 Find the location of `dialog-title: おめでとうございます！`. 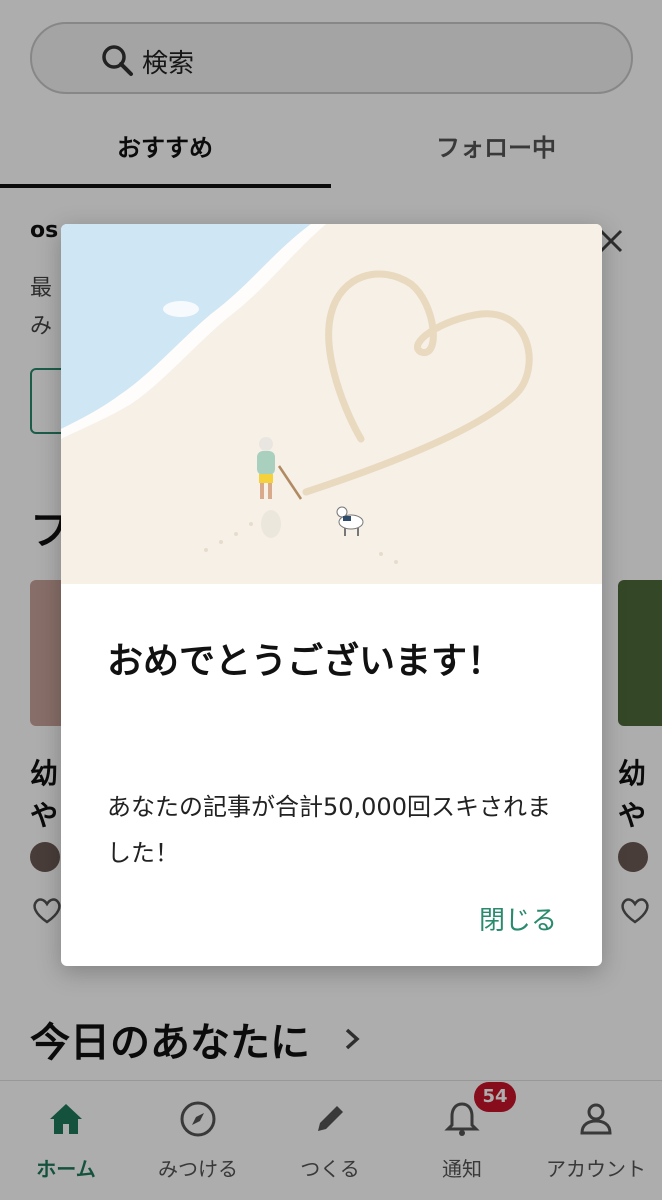

dialog-title: おめでとうございます！ is located at coordinates (305, 661).